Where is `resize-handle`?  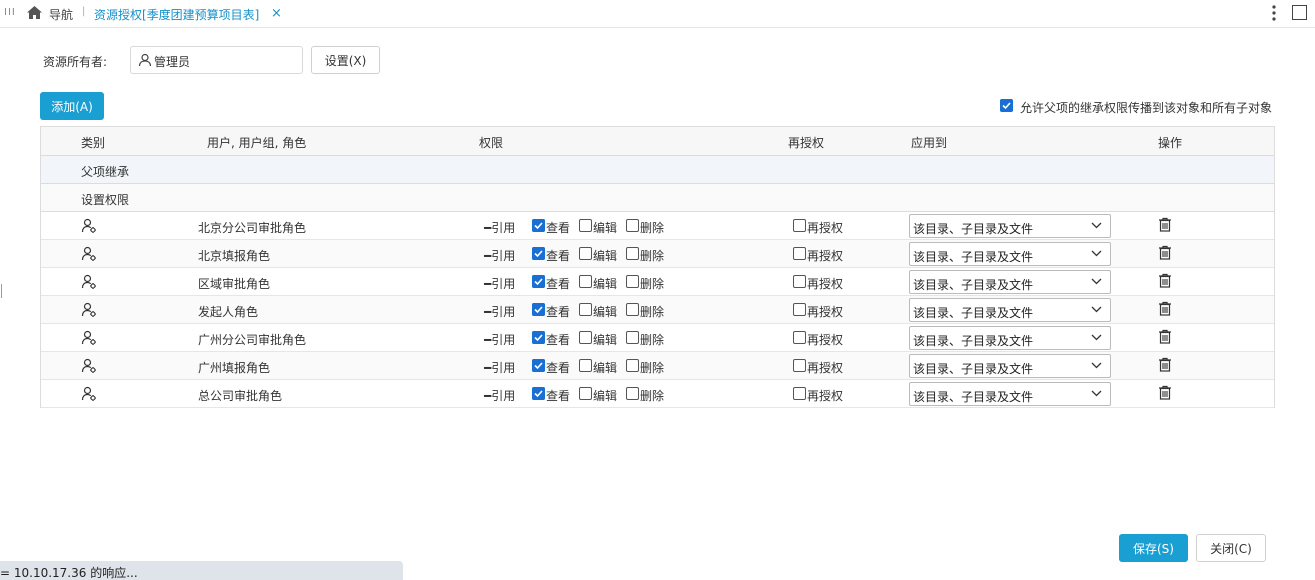
resize-handle is located at coordinates (1, 291).